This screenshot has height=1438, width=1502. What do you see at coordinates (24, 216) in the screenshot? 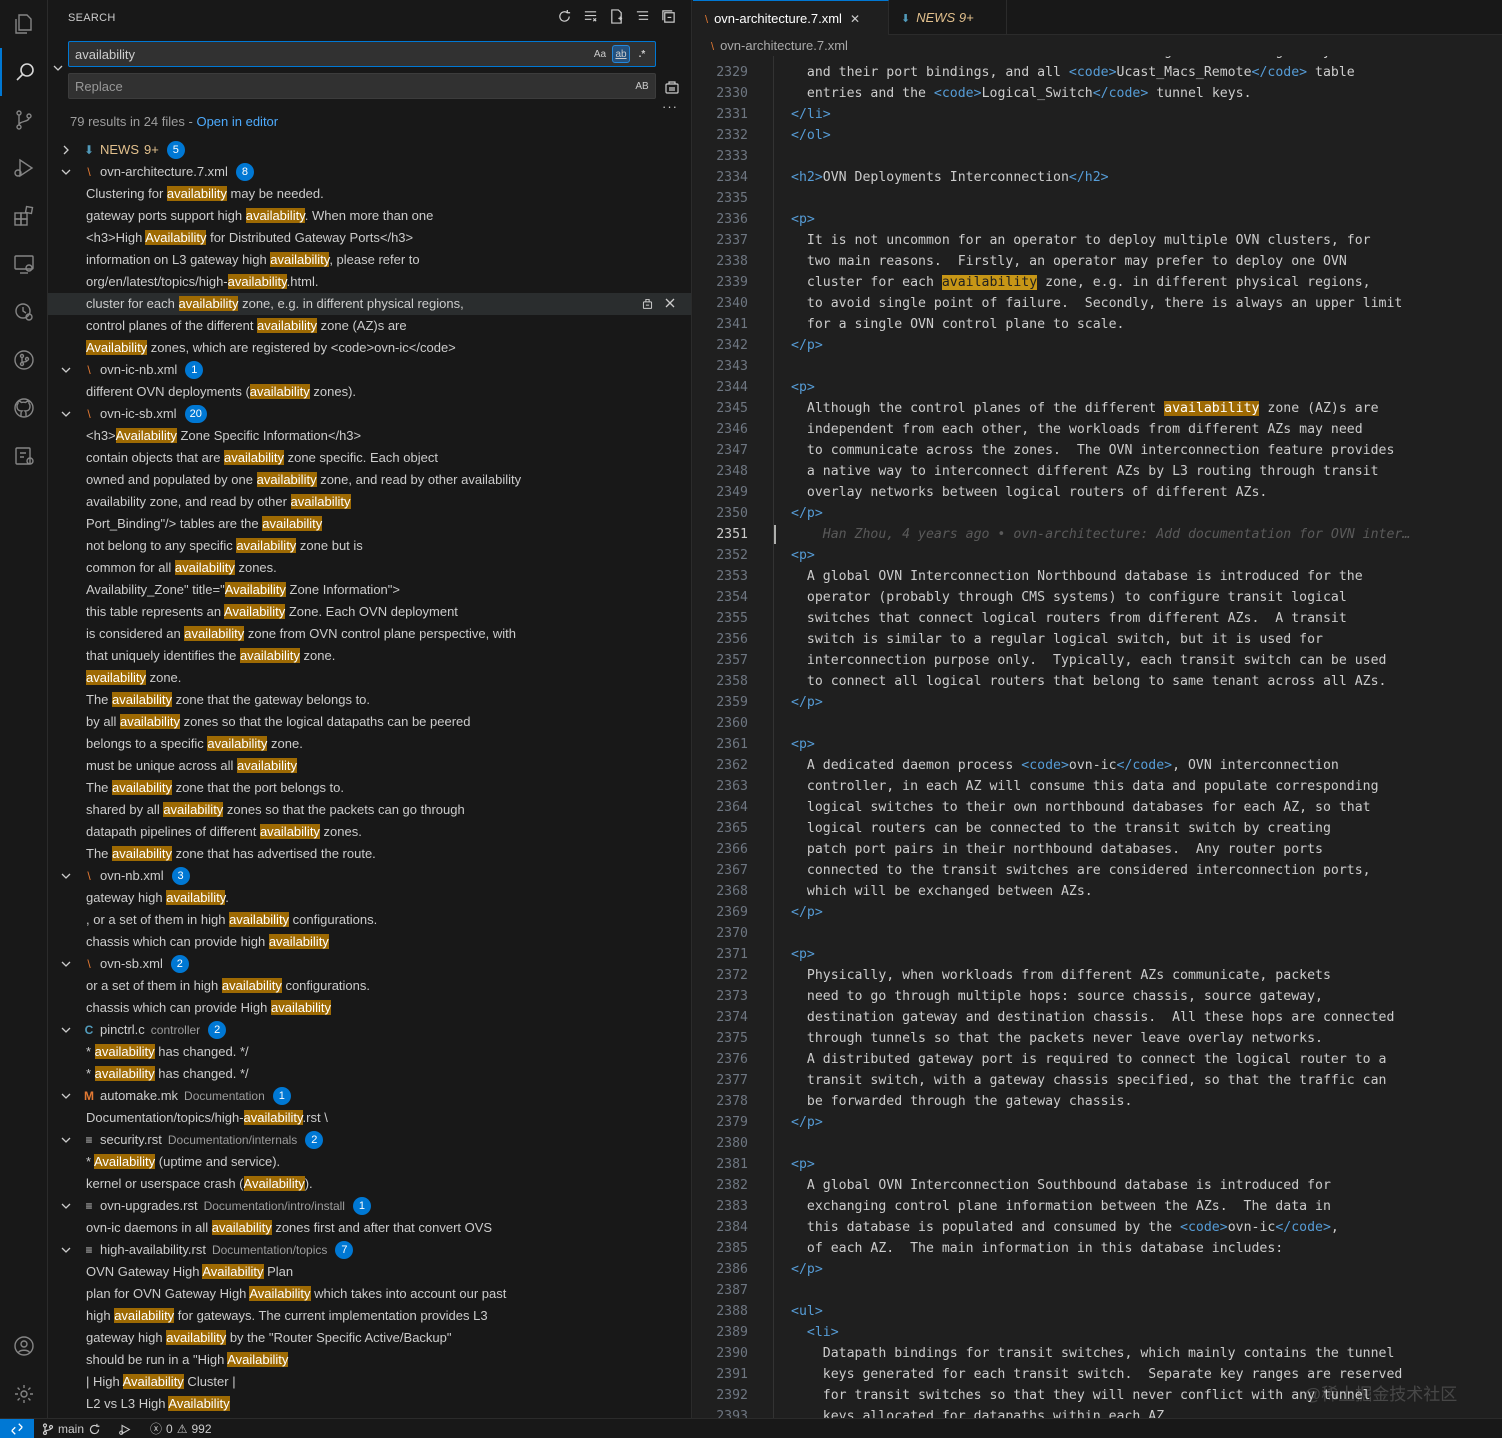
I see `extensions-icon` at bounding box center [24, 216].